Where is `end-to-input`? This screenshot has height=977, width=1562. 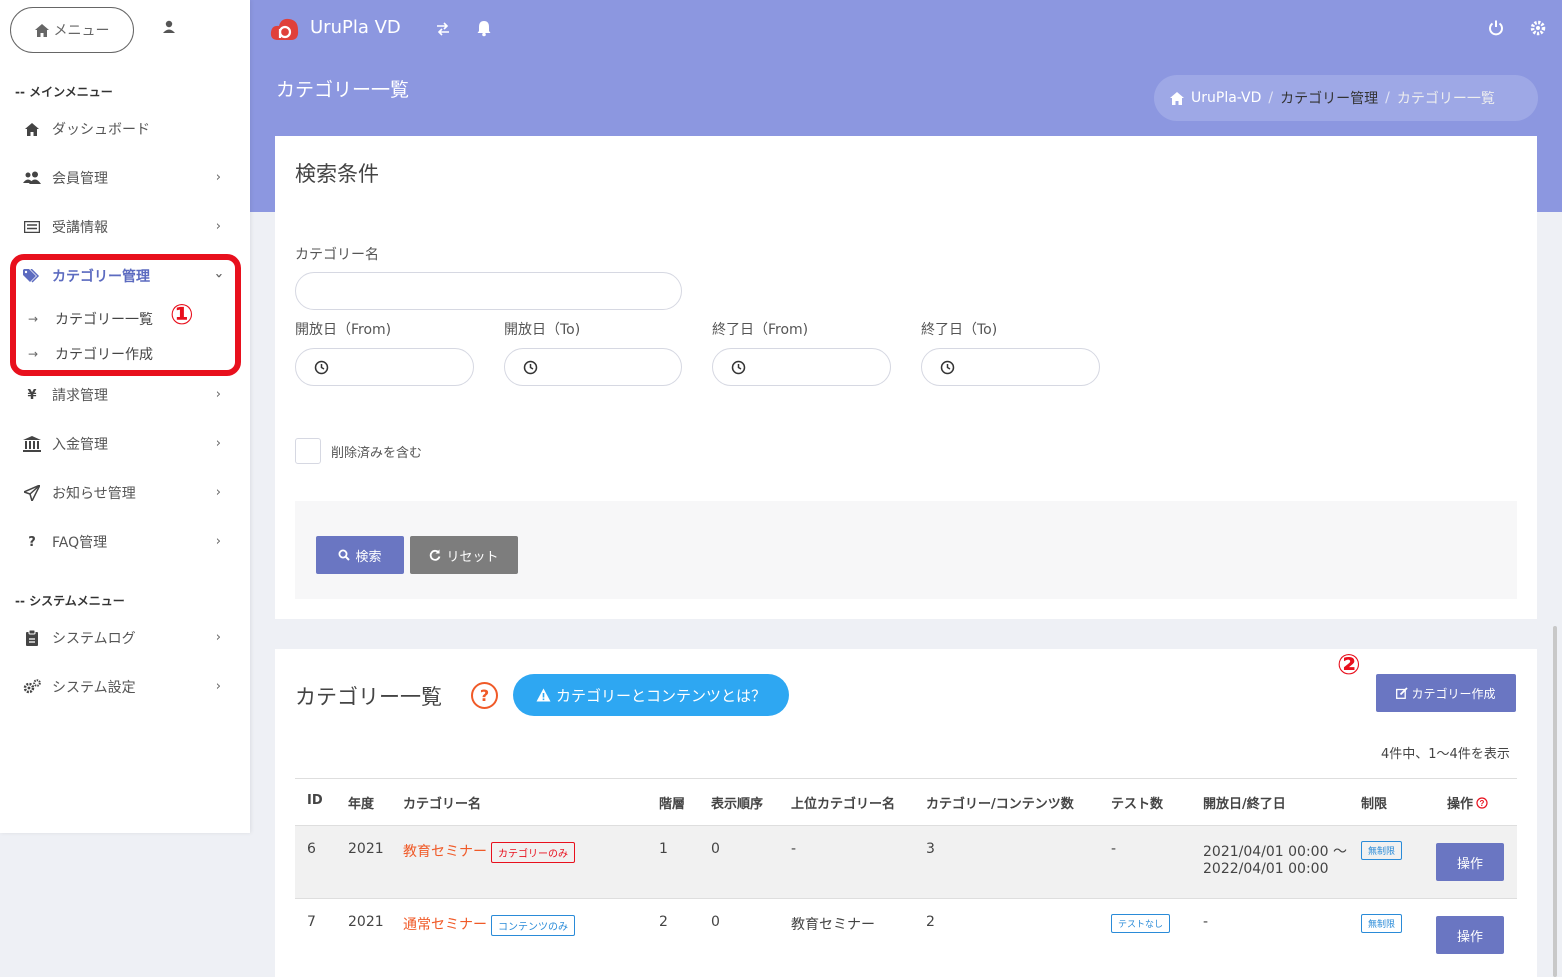 end-to-input is located at coordinates (1010, 367).